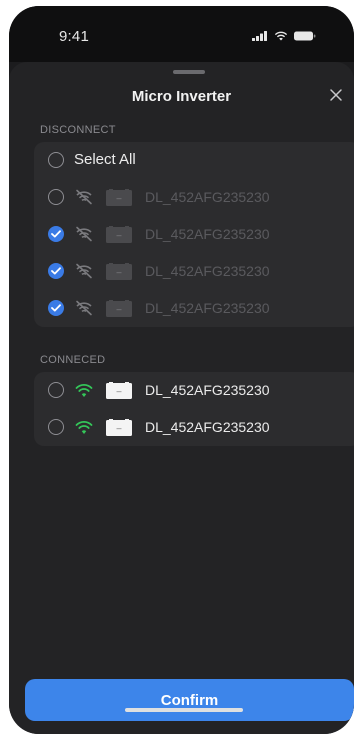 This screenshot has width=357, height=738. I want to click on connected-section-label: CONNECED, so click(73, 360).